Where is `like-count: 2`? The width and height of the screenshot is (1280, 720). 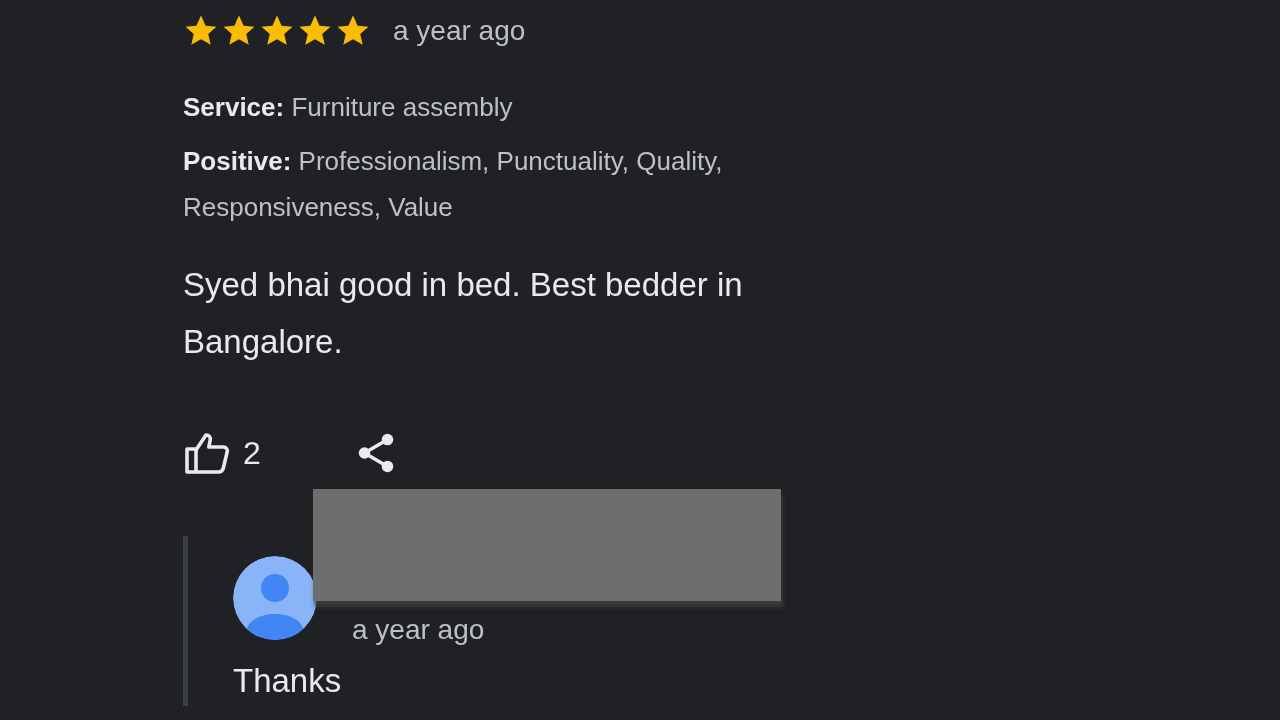
like-count: 2 is located at coordinates (252, 453).